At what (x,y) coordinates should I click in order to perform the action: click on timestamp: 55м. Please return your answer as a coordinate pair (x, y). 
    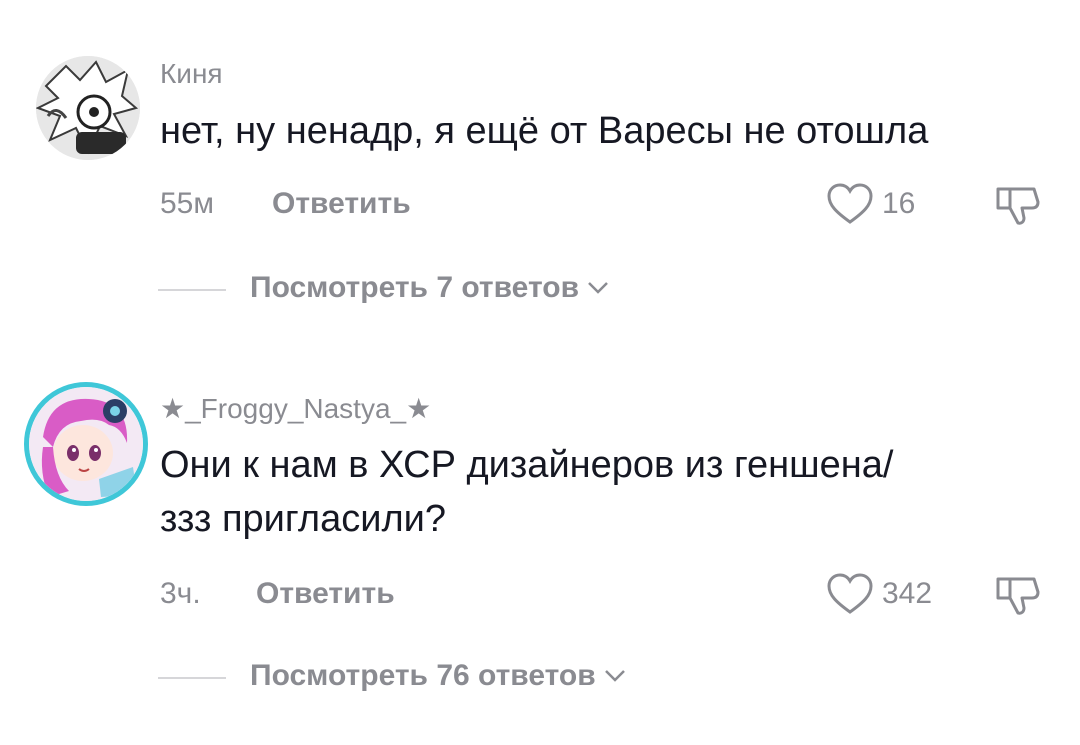
    Looking at the image, I should click on (187, 203).